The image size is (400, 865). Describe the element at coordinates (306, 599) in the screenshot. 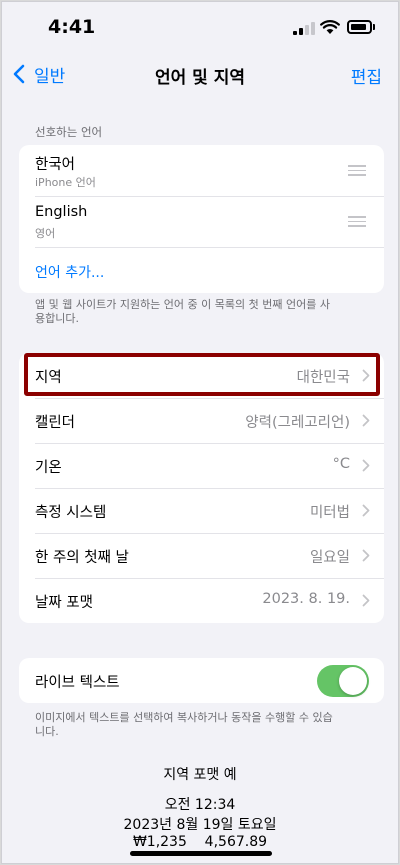

I see `row-value: 2023. 8. 19.` at that location.